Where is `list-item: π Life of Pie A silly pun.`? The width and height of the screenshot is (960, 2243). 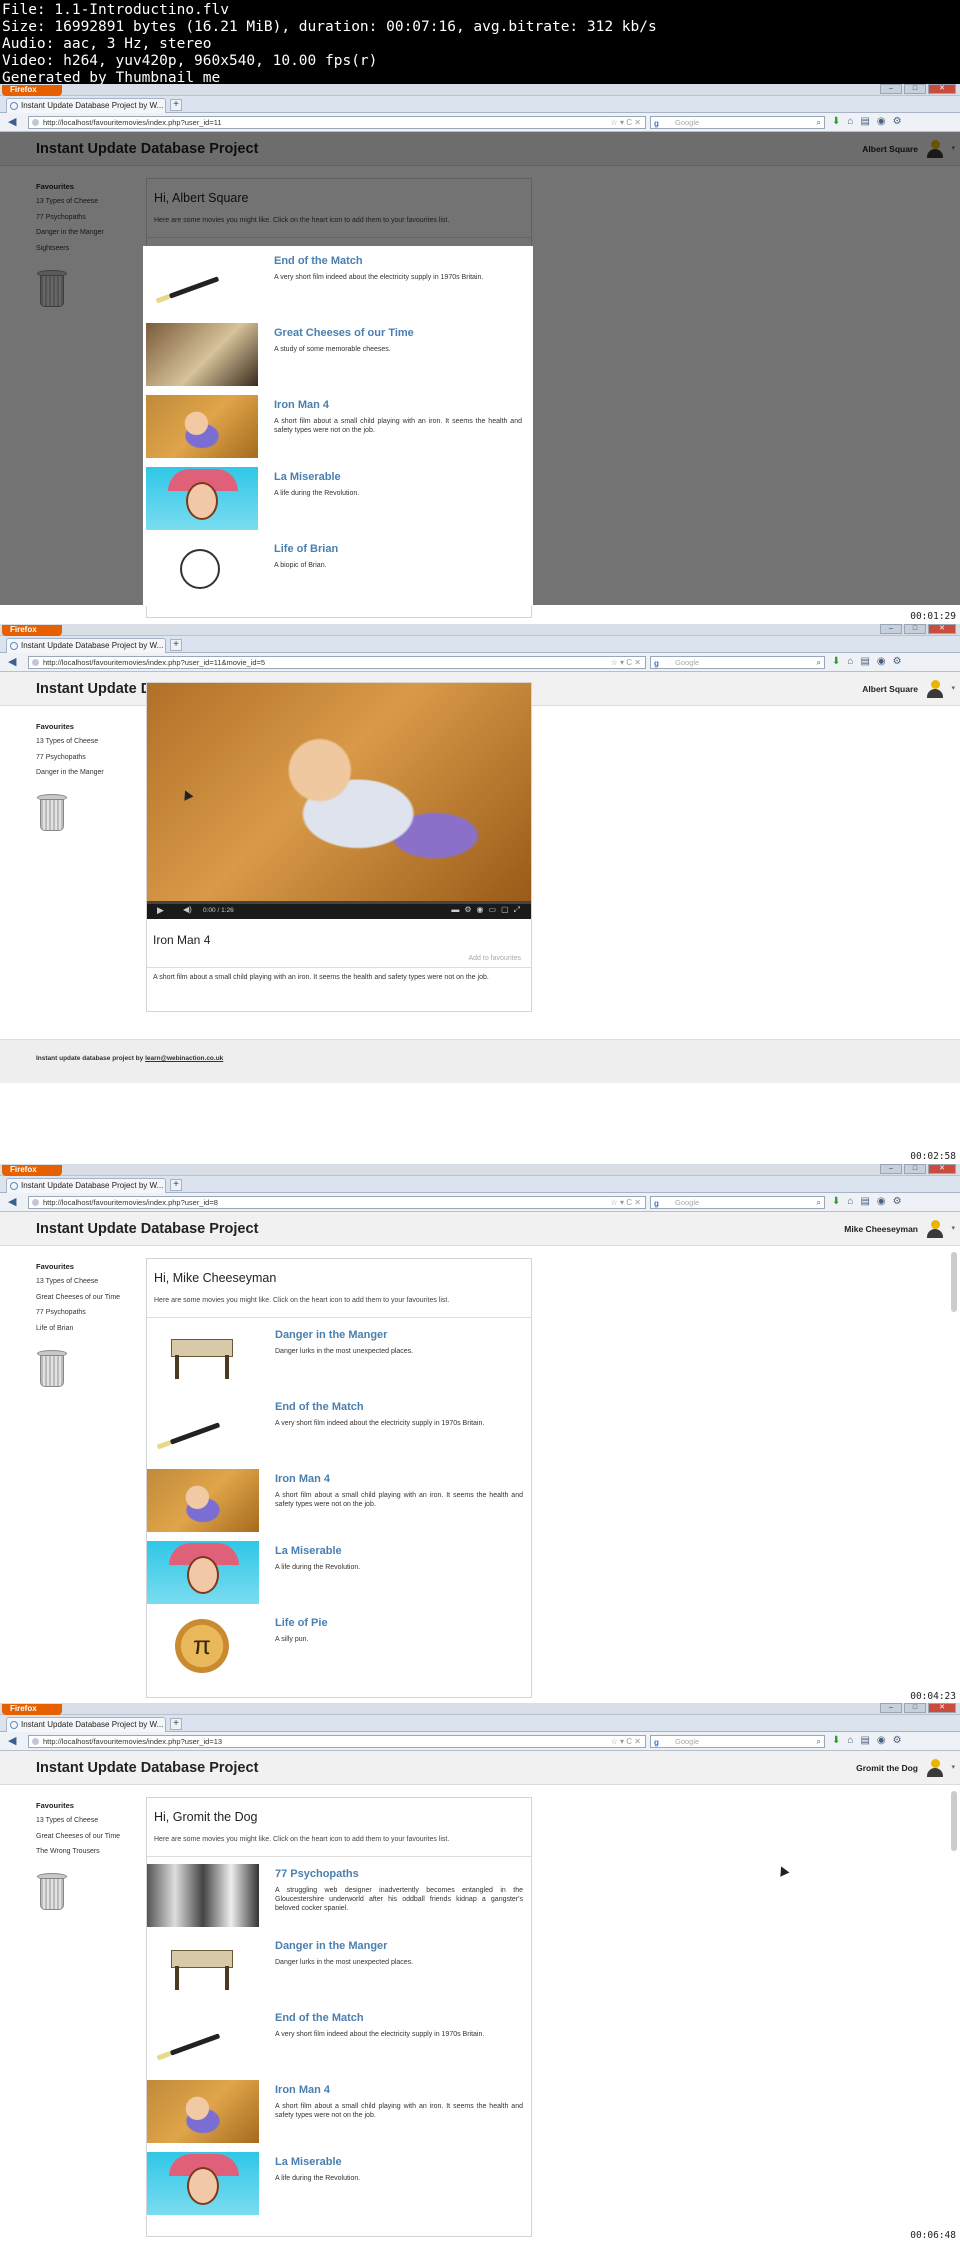
list-item: π Life of Pie A silly pun. is located at coordinates (339, 1649).